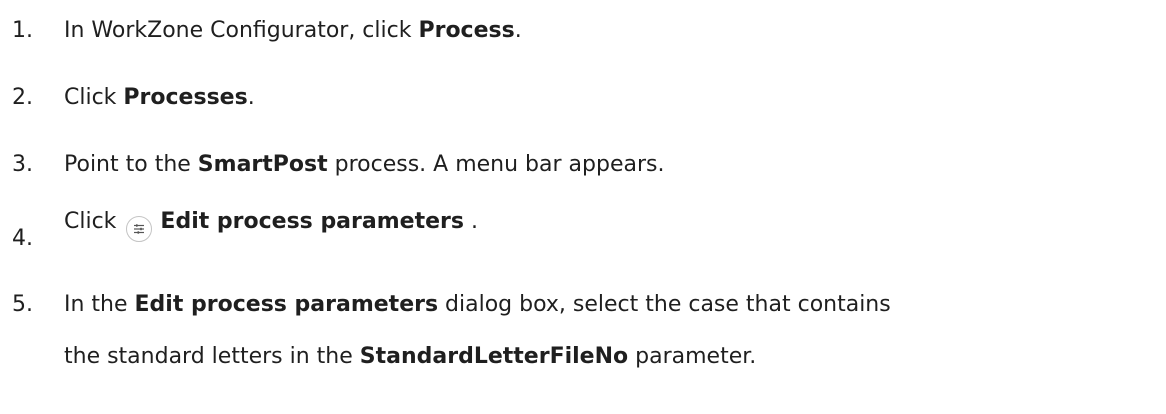 Image resolution: width=1166 pixels, height=414 pixels. I want to click on step-number: 5., so click(22, 304).